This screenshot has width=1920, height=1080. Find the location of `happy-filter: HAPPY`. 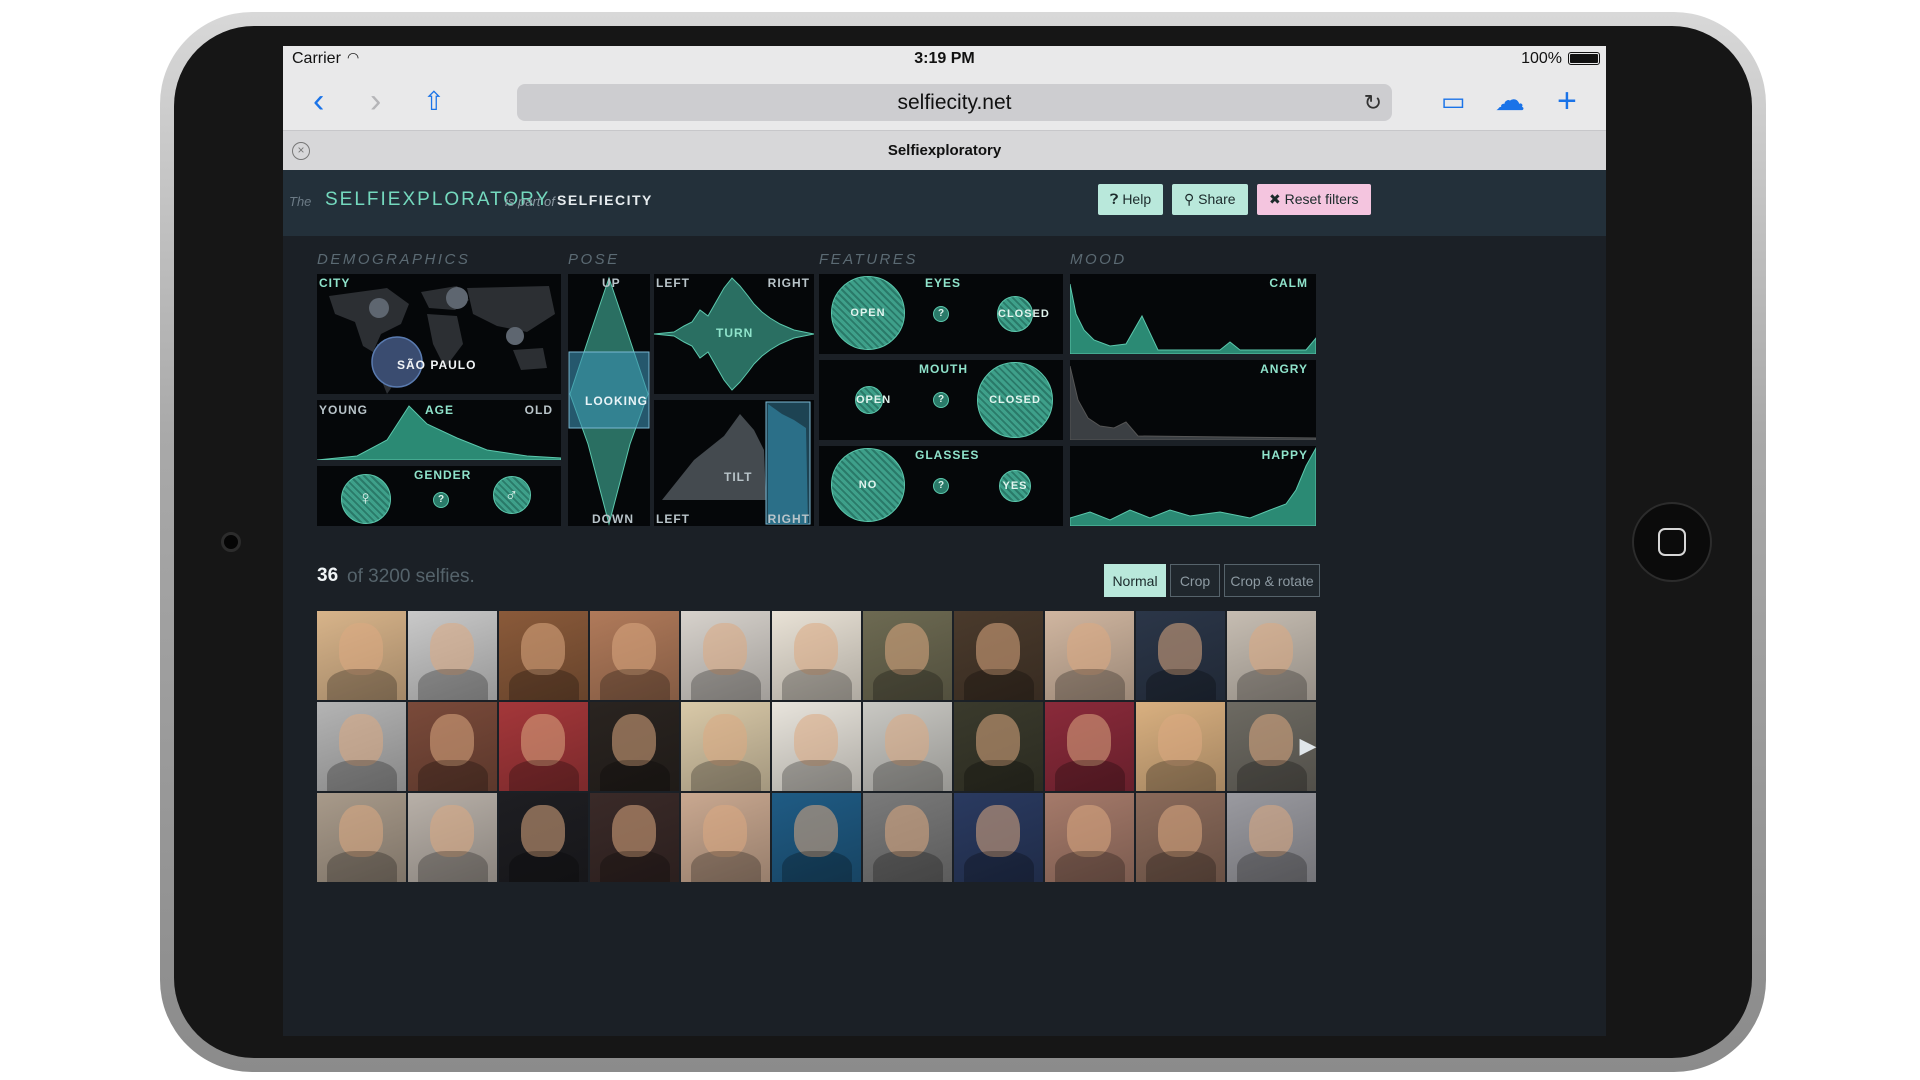

happy-filter: HAPPY is located at coordinates (1193, 486).